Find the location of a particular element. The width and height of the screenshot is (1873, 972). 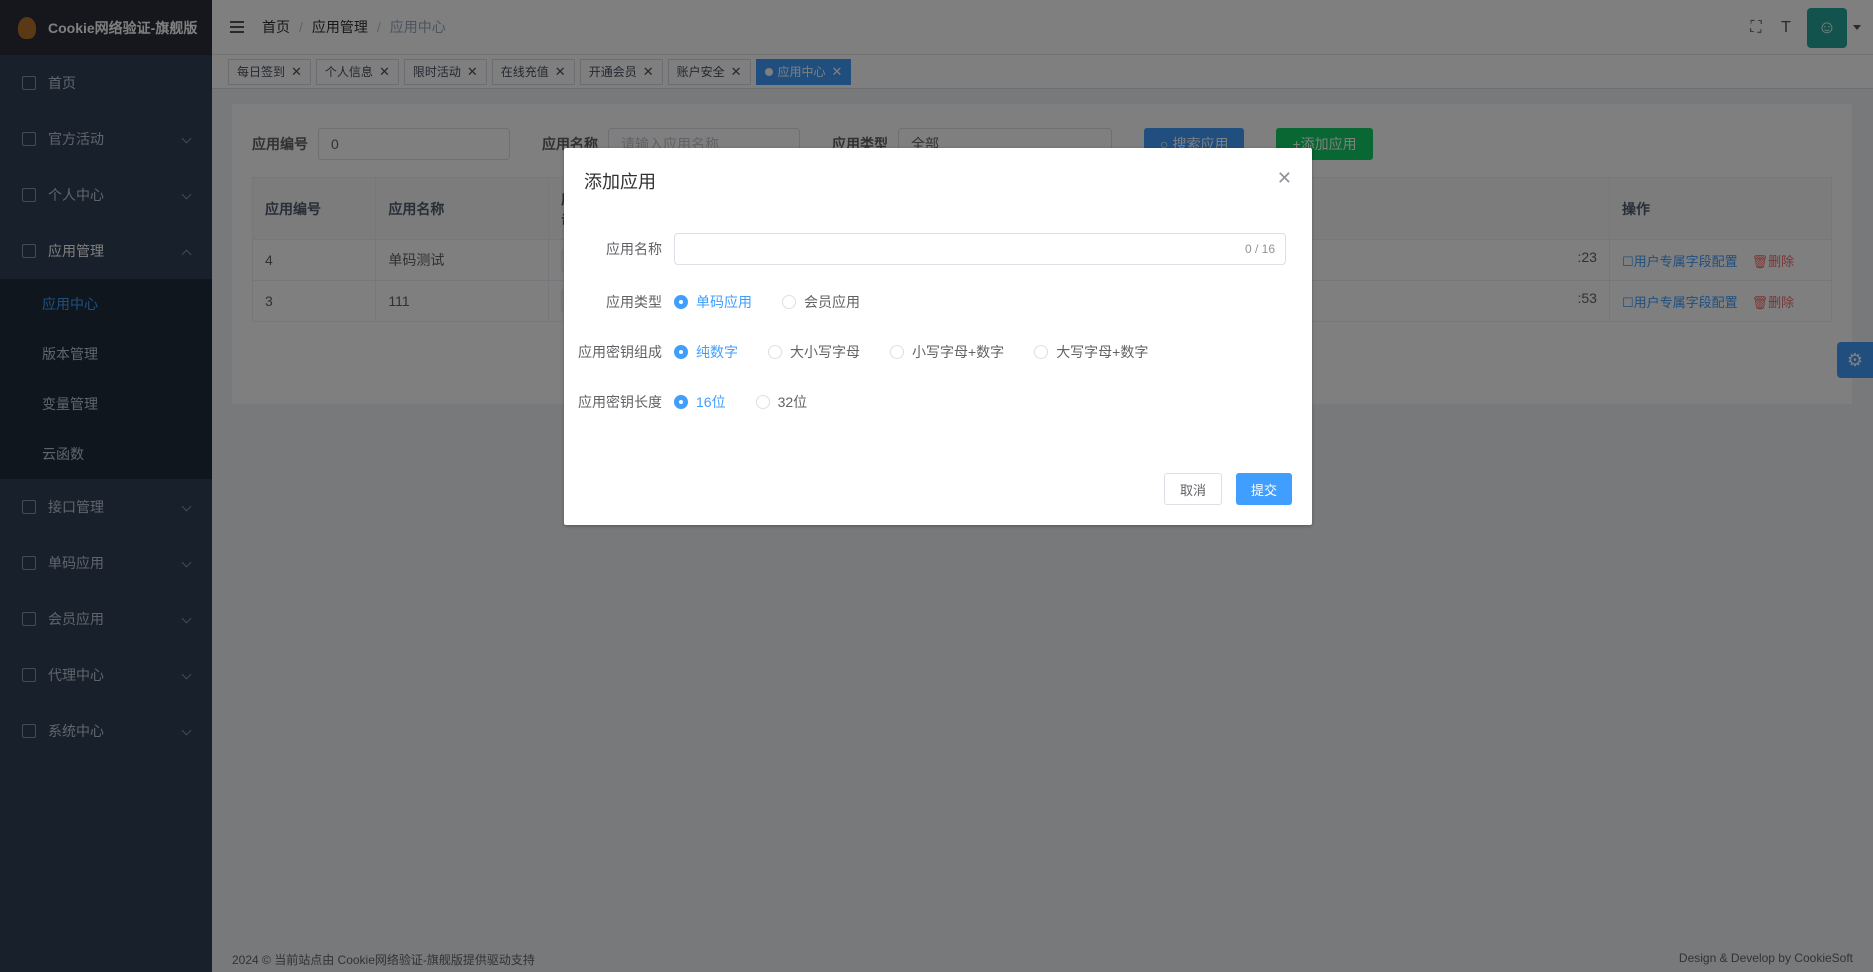

form-row-app-type: 应用类型 单码应用 会员应用 is located at coordinates (727, 302).